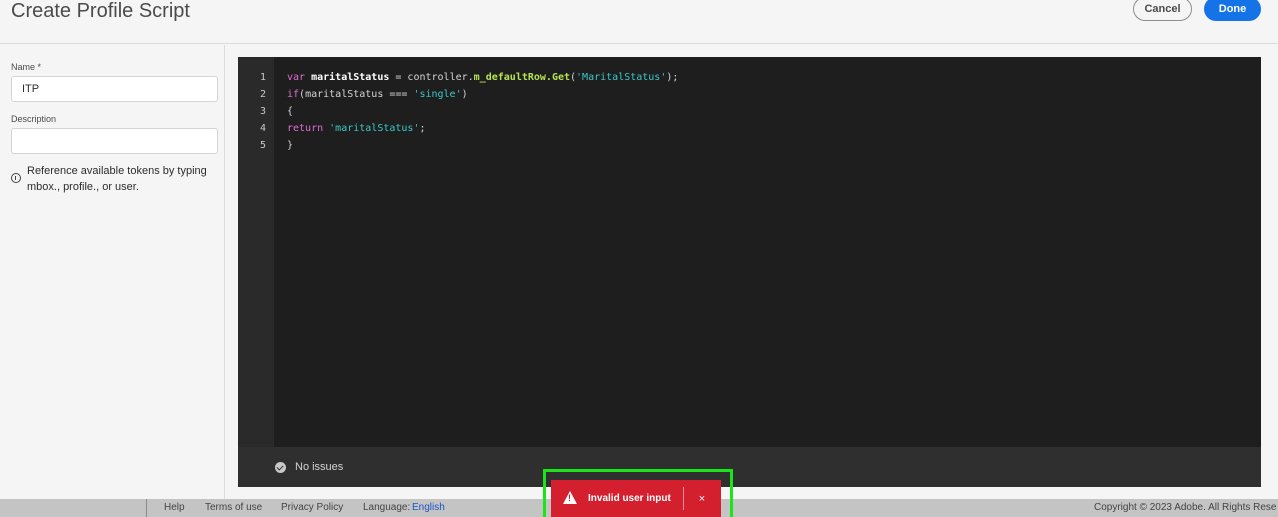 This screenshot has width=1278, height=517. Describe the element at coordinates (262, 128) in the screenshot. I see `line-number: 4` at that location.